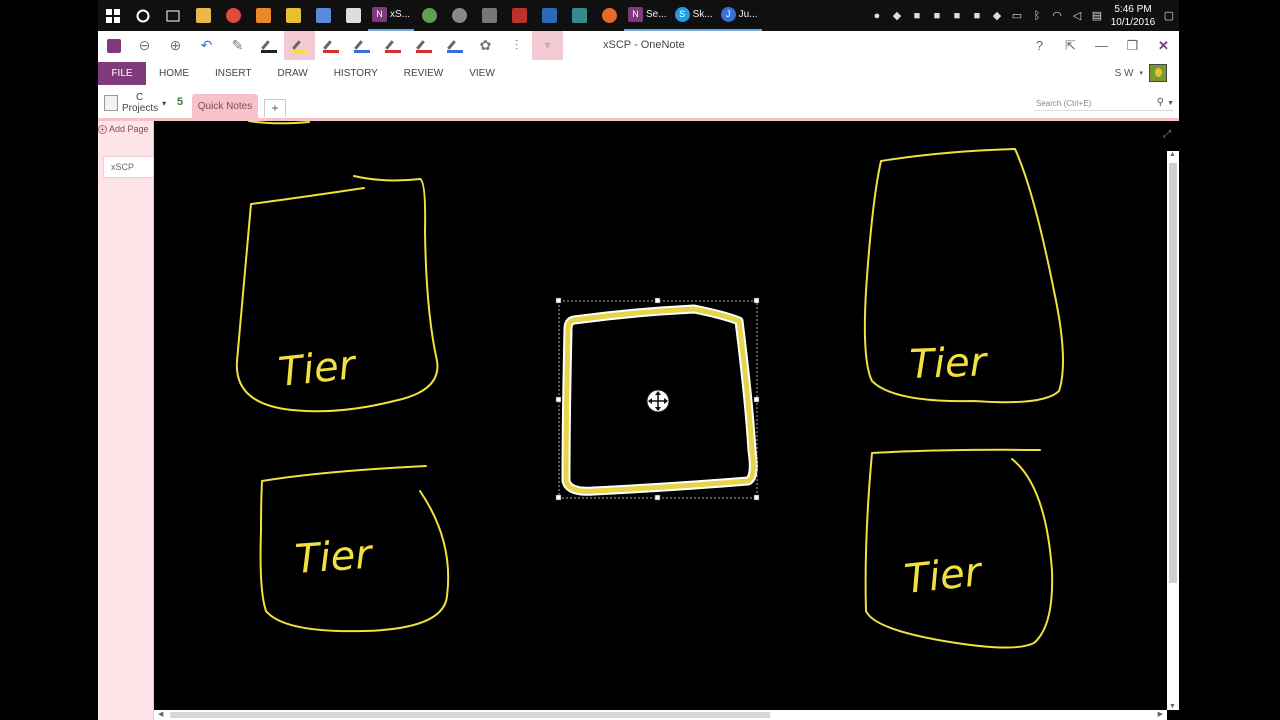 This screenshot has height=720, width=1280. What do you see at coordinates (233, 15) in the screenshot?
I see `chrome-button` at bounding box center [233, 15].